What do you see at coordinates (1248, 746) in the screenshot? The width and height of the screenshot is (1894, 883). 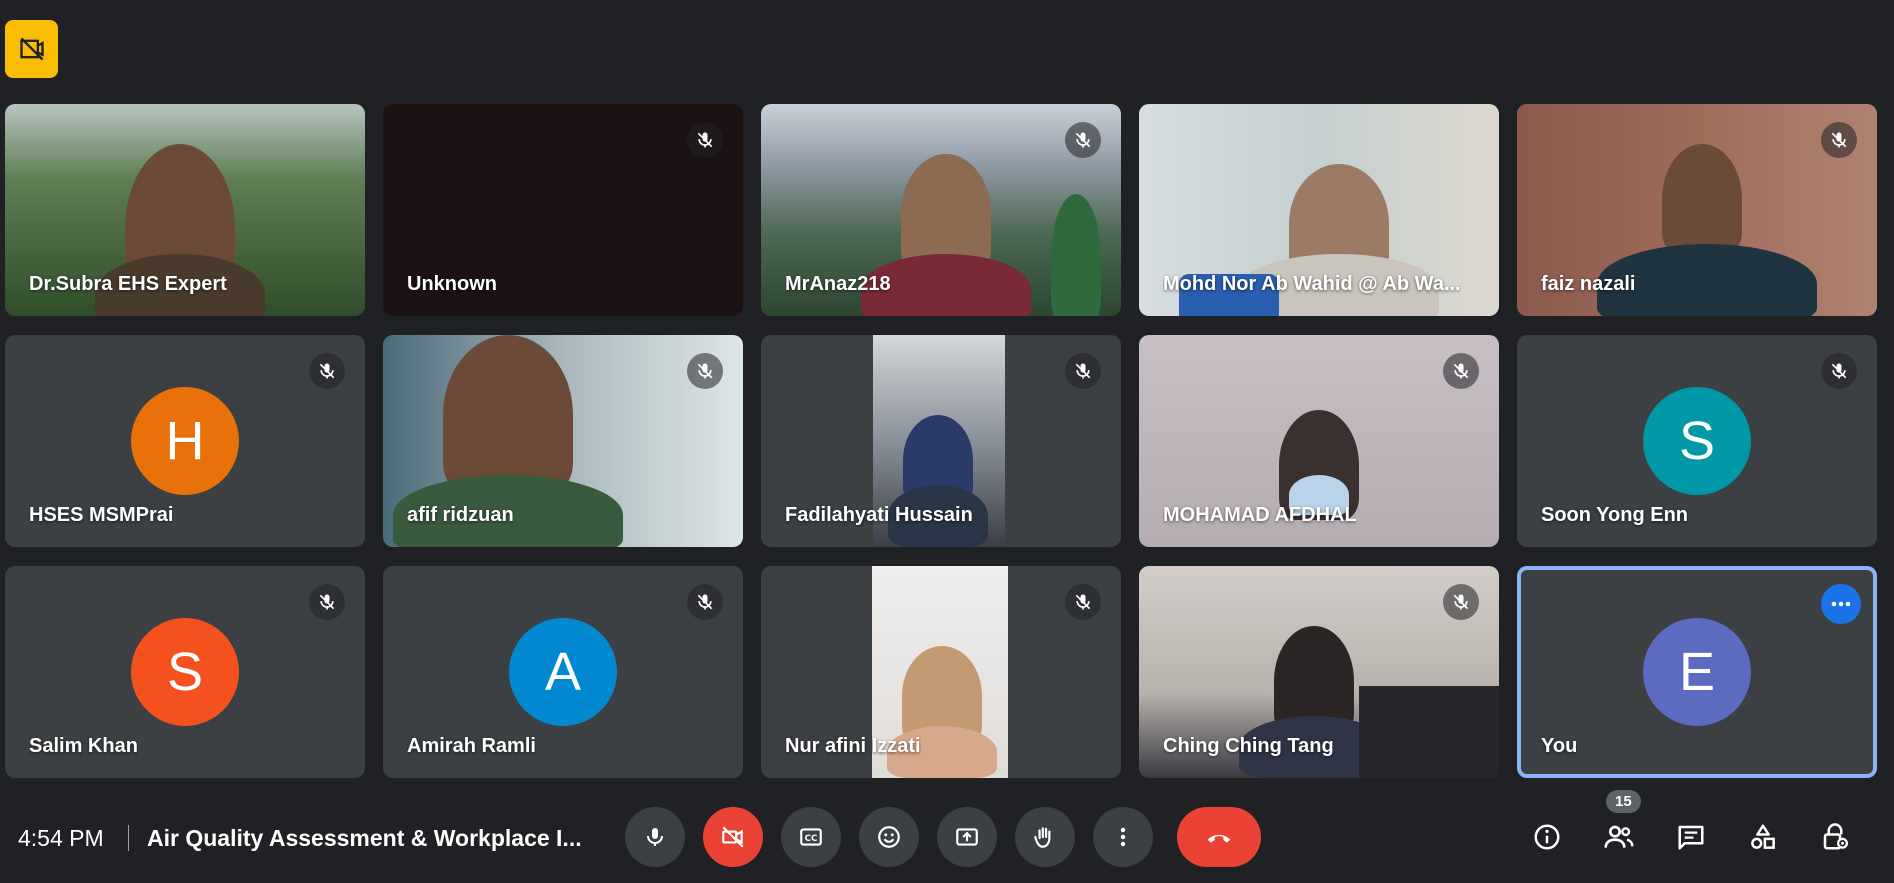 I see `participant-name: Ching Ching Tang` at bounding box center [1248, 746].